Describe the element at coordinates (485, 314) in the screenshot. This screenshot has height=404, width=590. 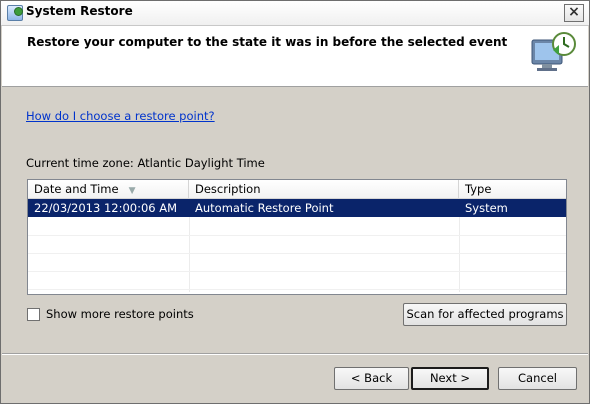
I see `scan-affected-programs-button: Scan for affected programs` at that location.